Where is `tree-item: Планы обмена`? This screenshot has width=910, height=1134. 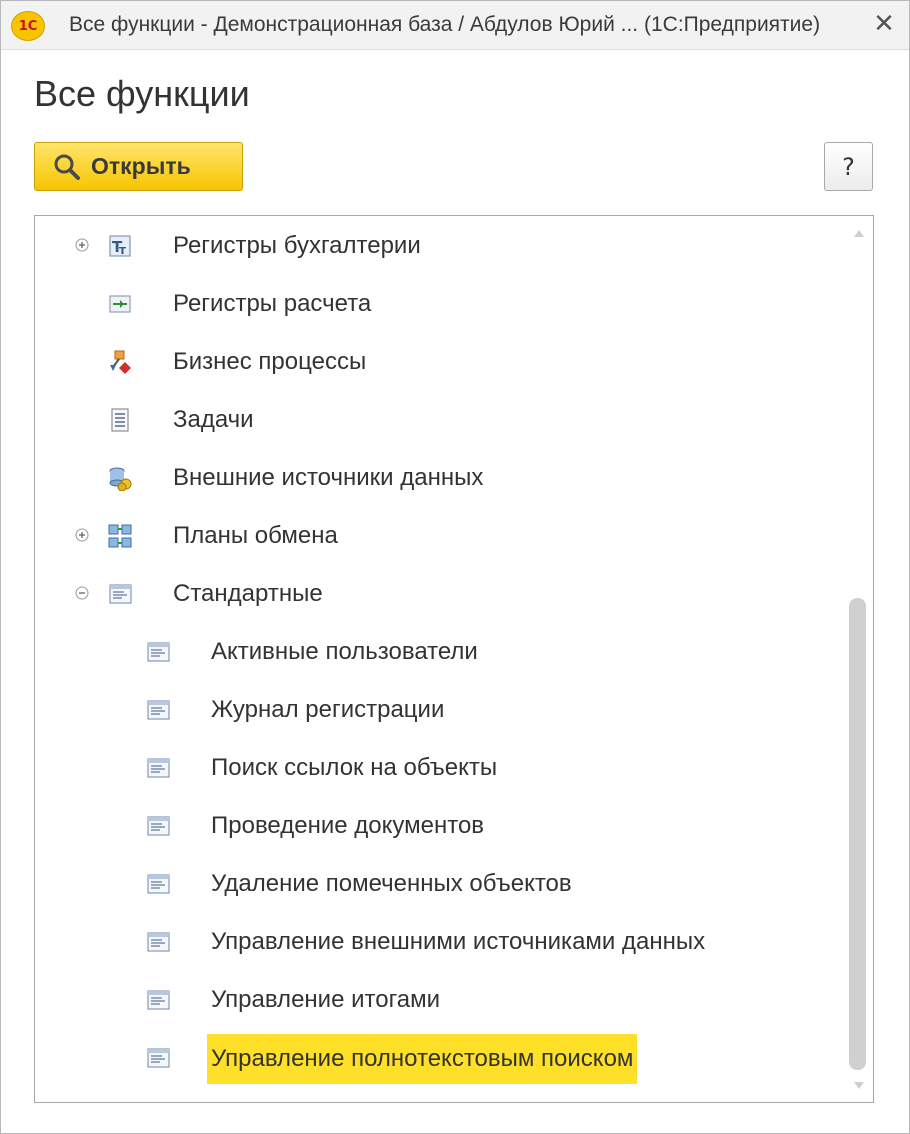 tree-item: Планы обмена is located at coordinates (440, 537).